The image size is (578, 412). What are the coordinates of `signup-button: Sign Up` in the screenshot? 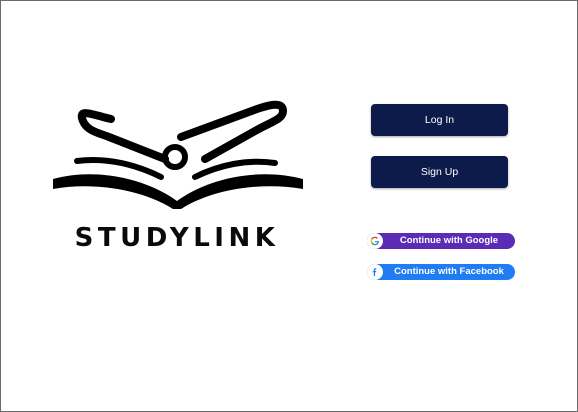 It's located at (439, 172).